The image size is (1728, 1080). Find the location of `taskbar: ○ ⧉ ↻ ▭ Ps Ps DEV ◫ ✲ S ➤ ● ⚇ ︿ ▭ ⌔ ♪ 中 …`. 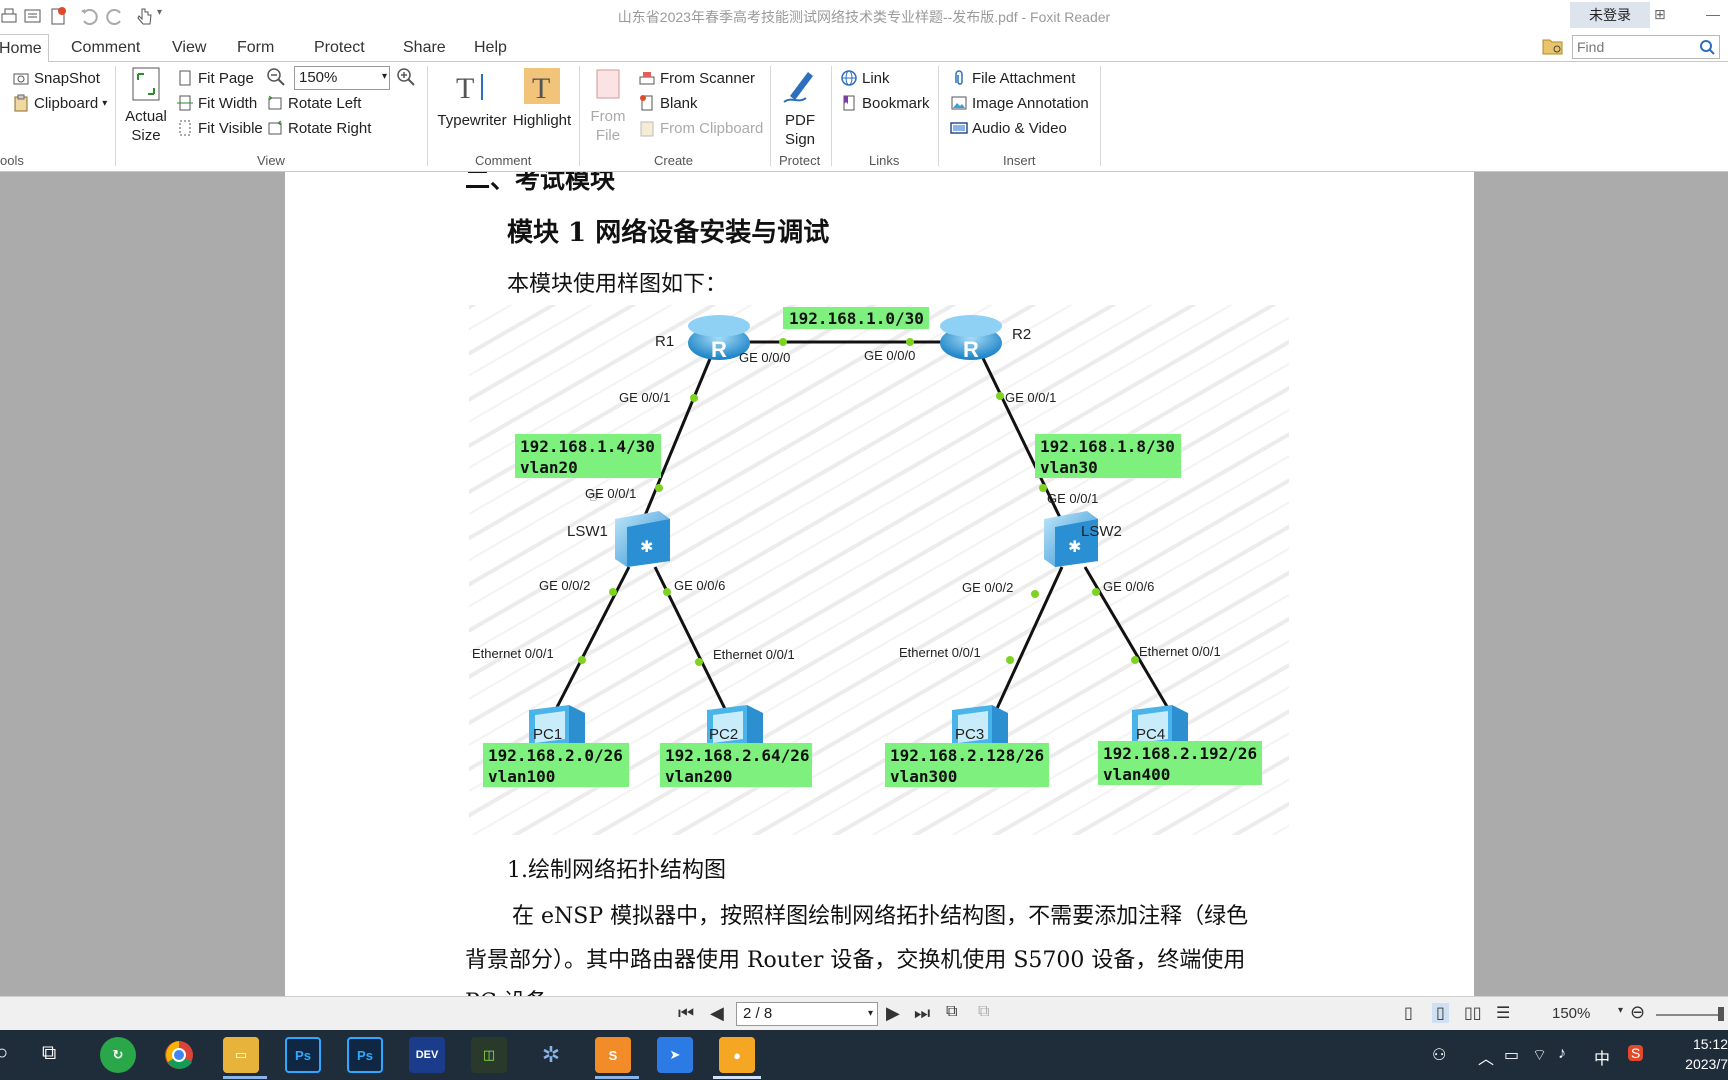

taskbar: ○ ⧉ ↻ ▭ Ps Ps DEV ◫ ✲ S ➤ ● ⚇ ︿ ▭ ⌔ ♪ 中 … is located at coordinates (864, 1055).